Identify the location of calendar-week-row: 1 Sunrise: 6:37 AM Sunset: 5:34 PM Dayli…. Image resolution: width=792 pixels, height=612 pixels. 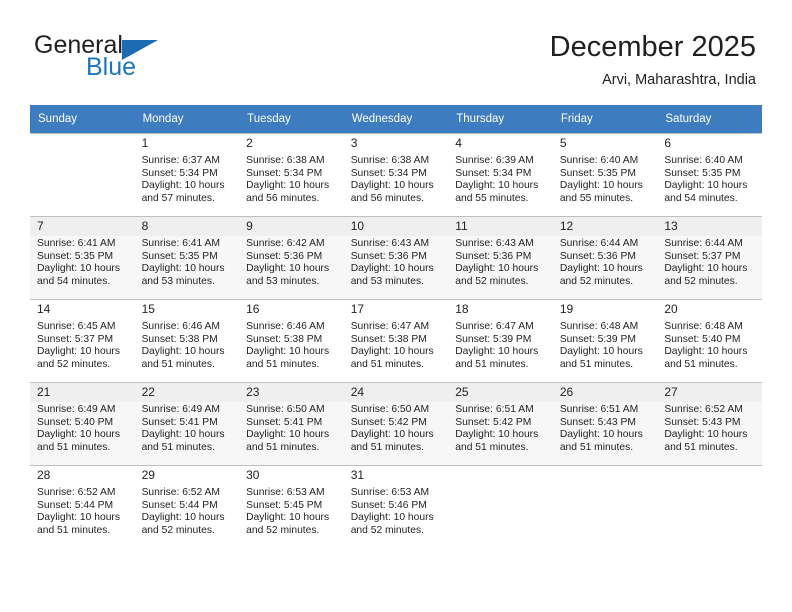
(396, 175).